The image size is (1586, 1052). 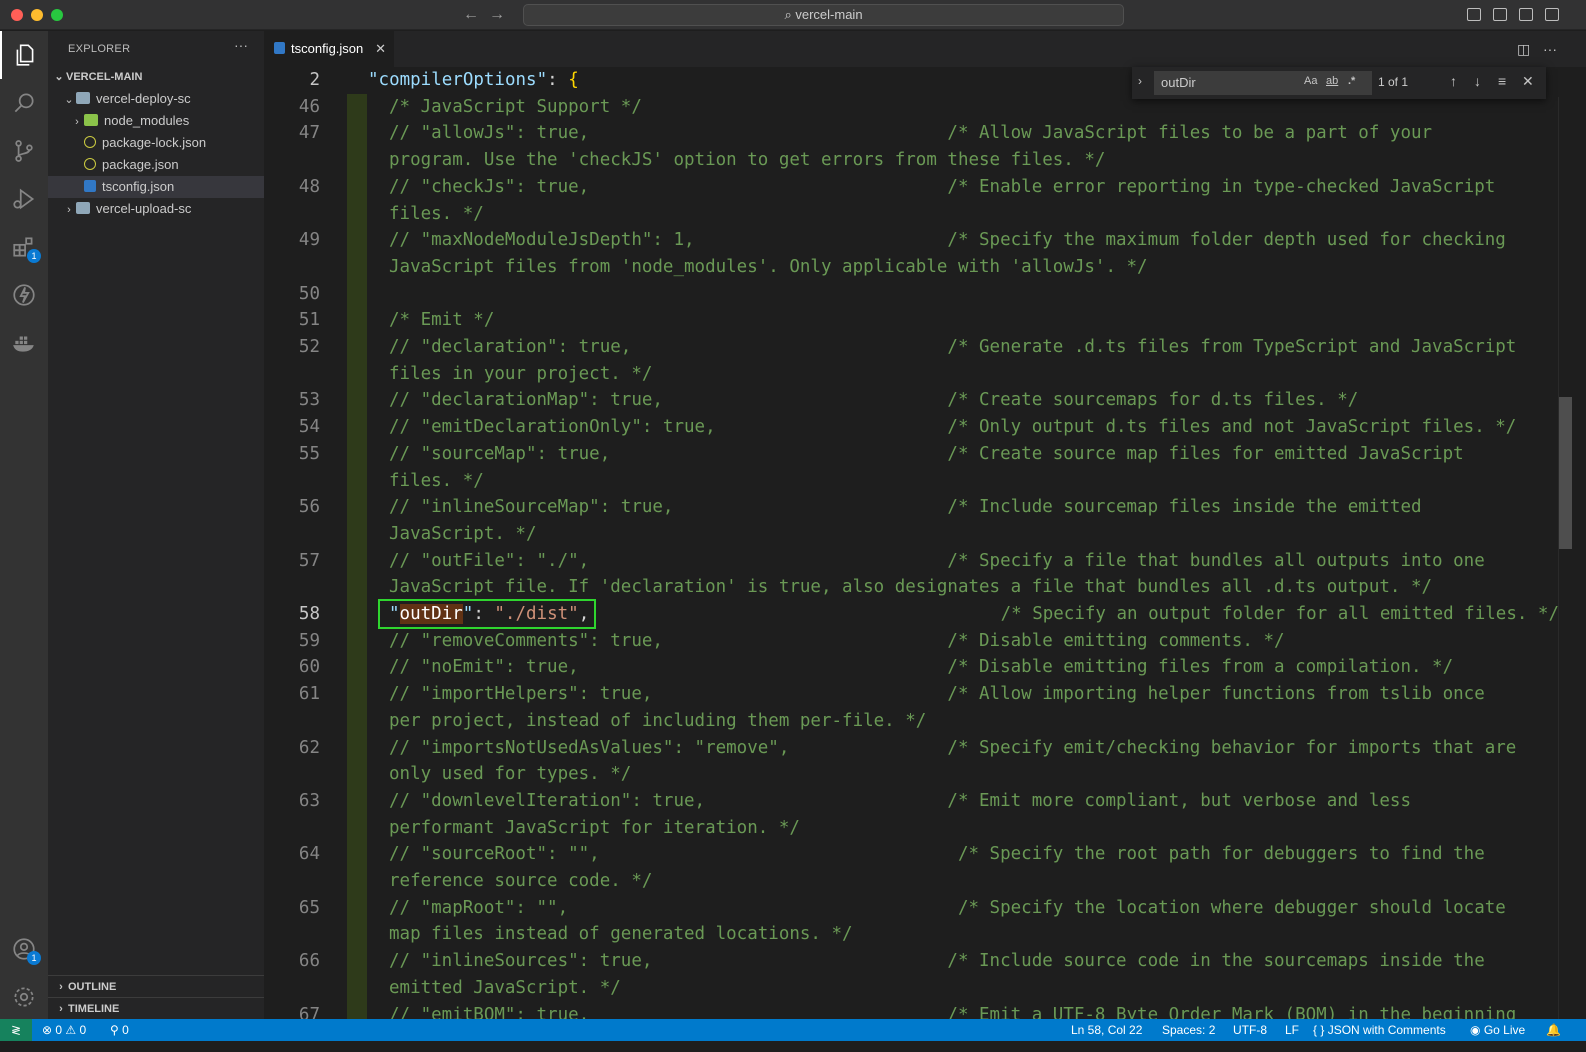 I want to click on explorer-icon, so click(x=24, y=55).